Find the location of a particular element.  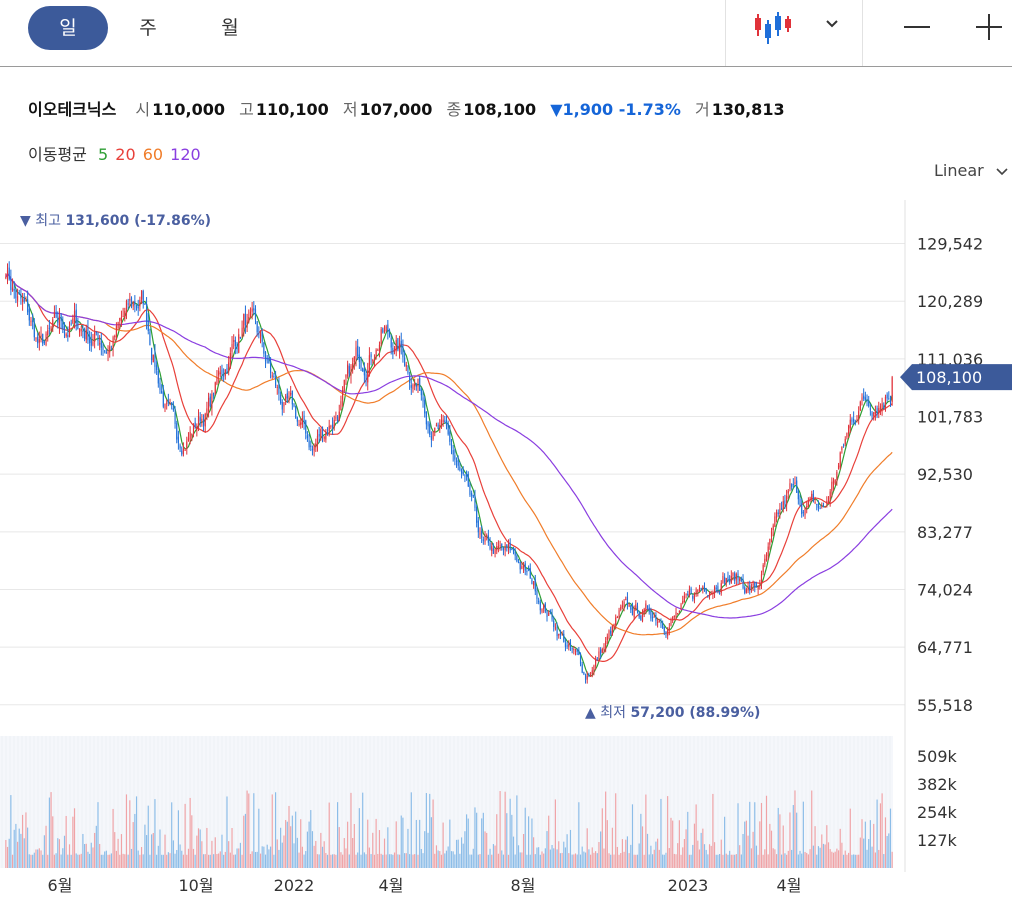

plus-icon is located at coordinates (989, 27).